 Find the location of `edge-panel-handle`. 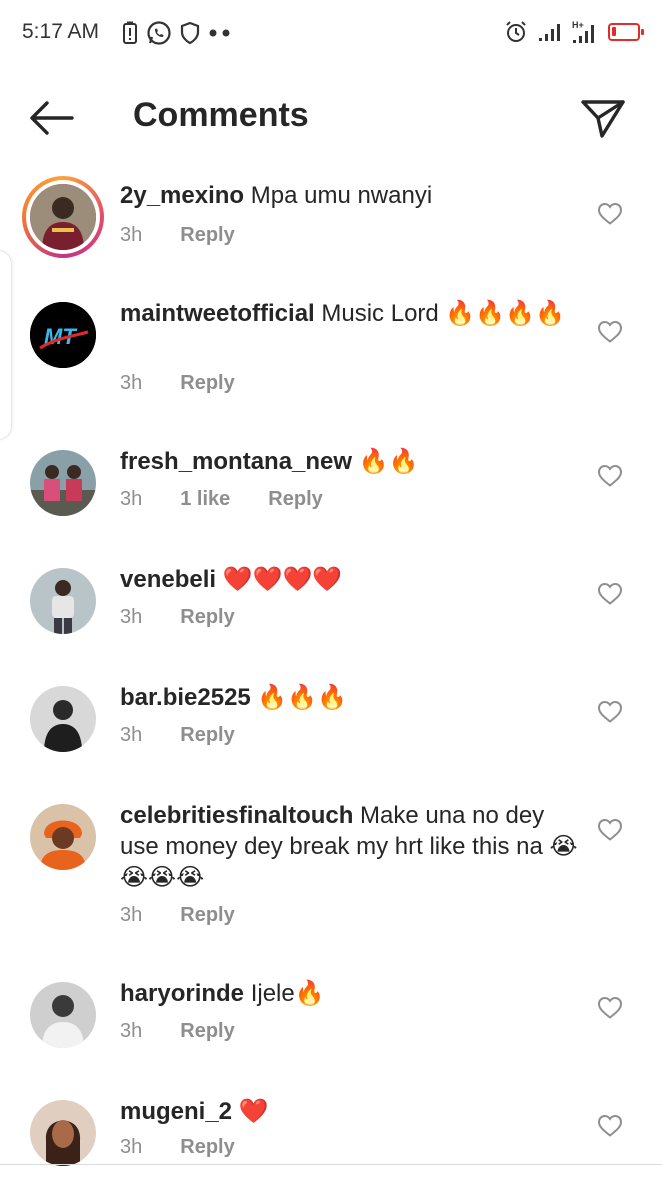

edge-panel-handle is located at coordinates (6, 345).